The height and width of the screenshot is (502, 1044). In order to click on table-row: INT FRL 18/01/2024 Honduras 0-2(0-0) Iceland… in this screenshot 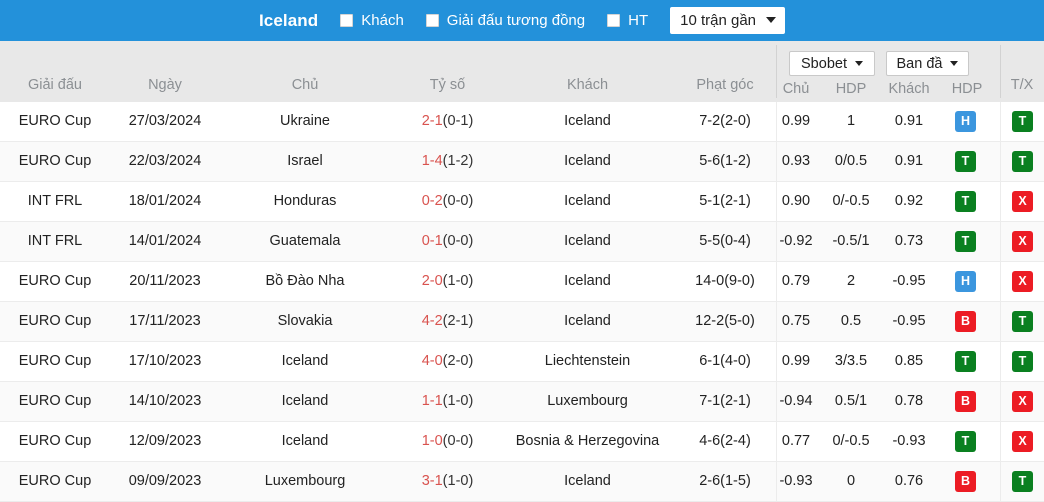, I will do `click(522, 202)`.